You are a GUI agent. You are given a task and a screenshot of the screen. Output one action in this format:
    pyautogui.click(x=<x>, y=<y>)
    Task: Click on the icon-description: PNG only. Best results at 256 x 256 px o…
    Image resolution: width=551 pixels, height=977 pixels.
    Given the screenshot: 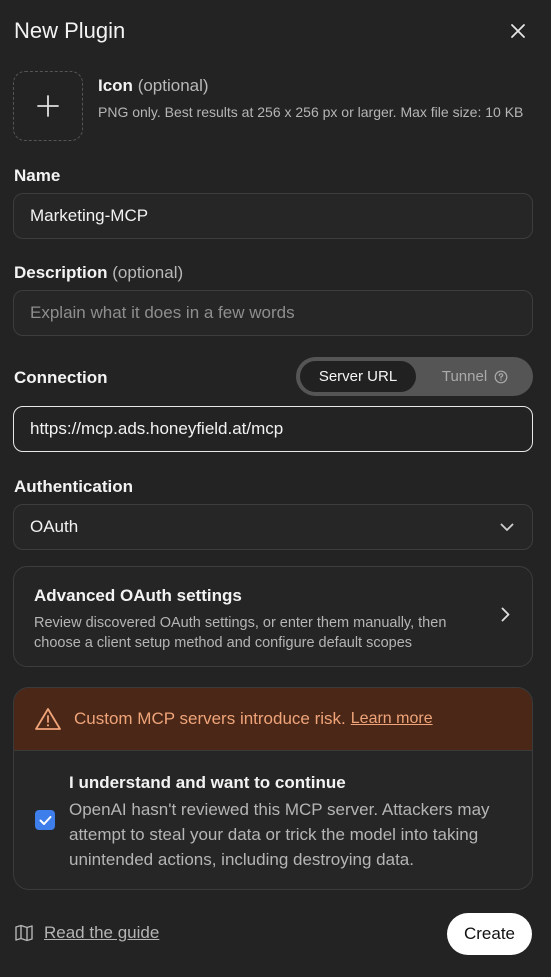 What is the action you would take?
    pyautogui.click(x=311, y=112)
    